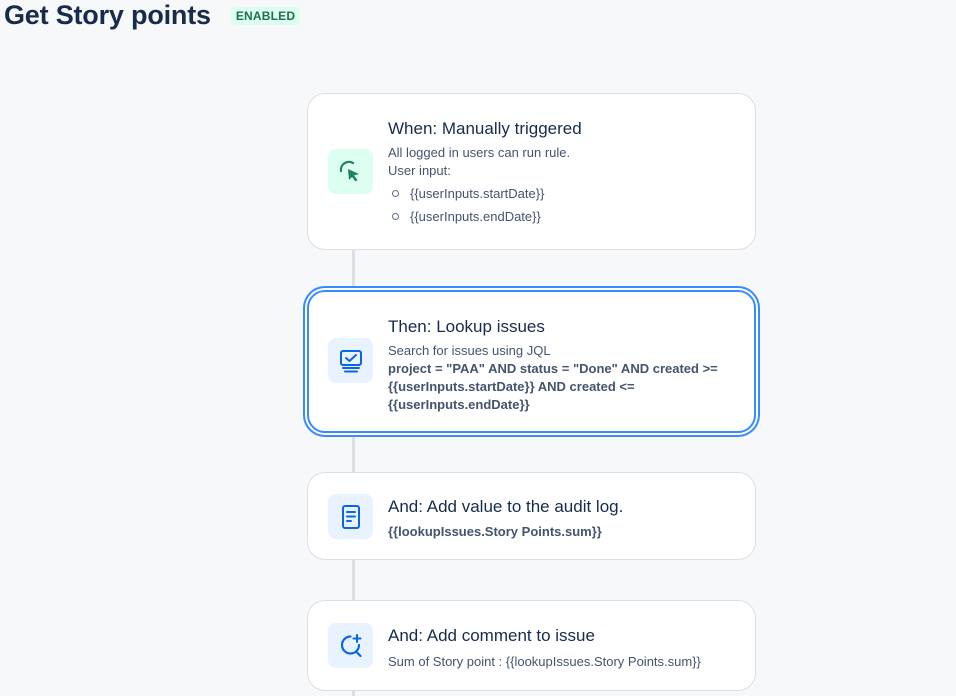 Image resolution: width=956 pixels, height=696 pixels. I want to click on cursor-click-icon, so click(349, 170).